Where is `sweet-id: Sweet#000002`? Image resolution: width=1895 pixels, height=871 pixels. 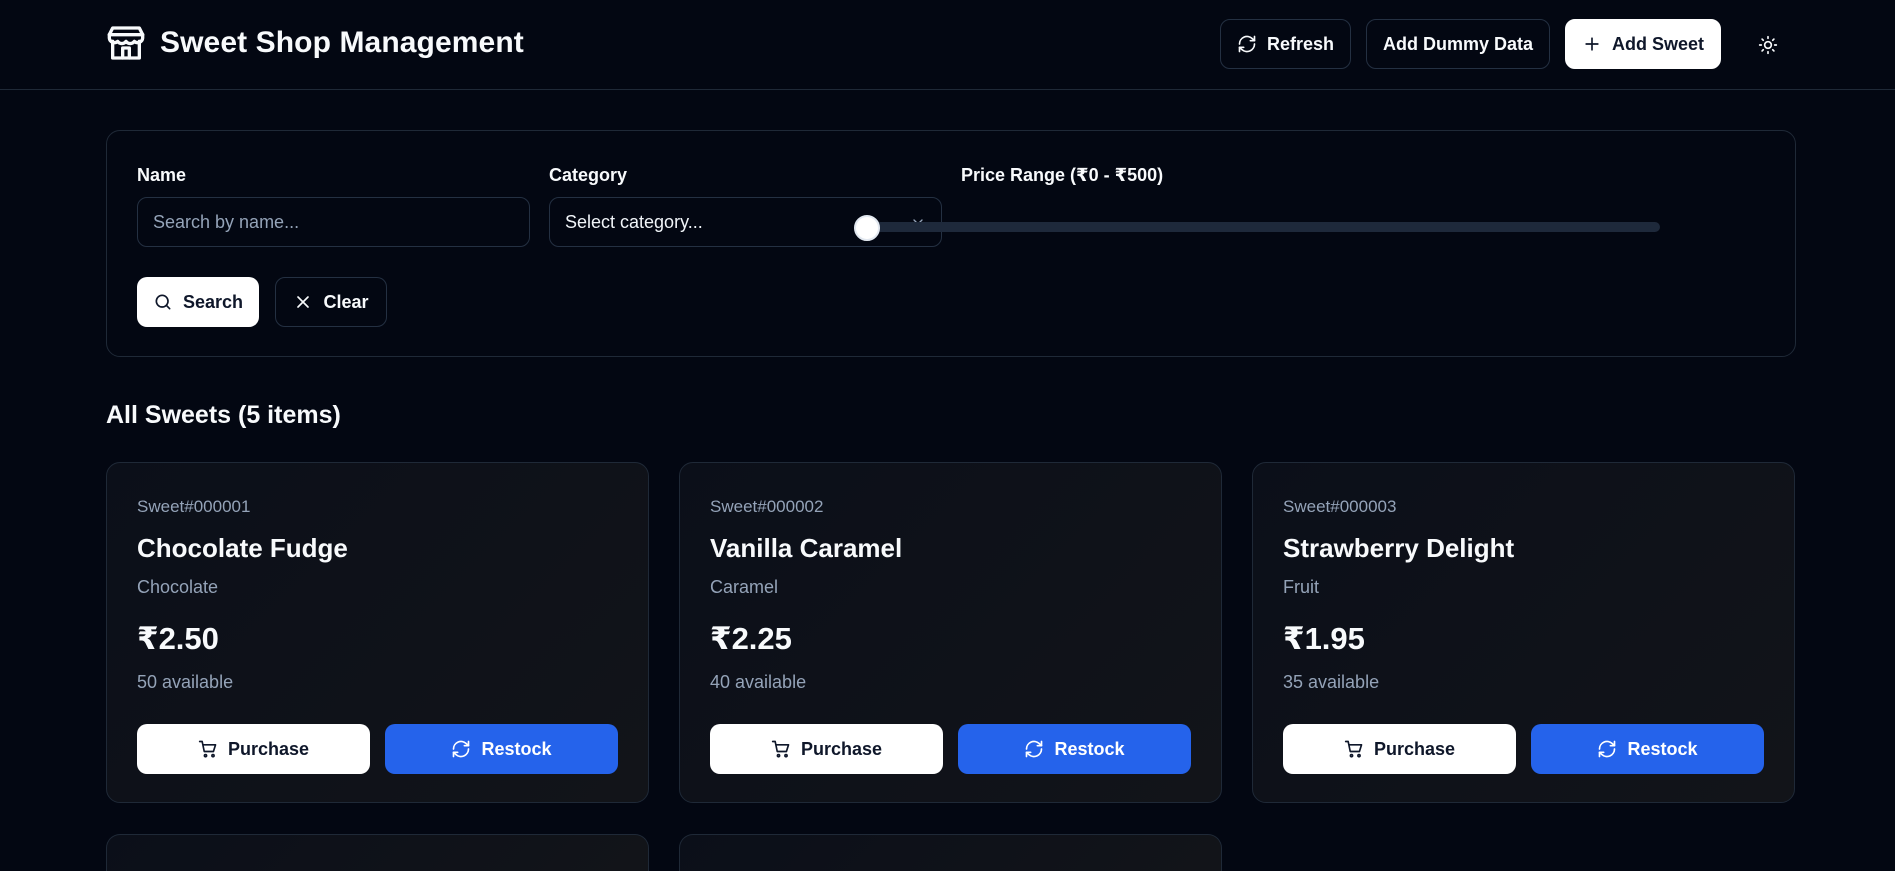 sweet-id: Sweet#000002 is located at coordinates (767, 506).